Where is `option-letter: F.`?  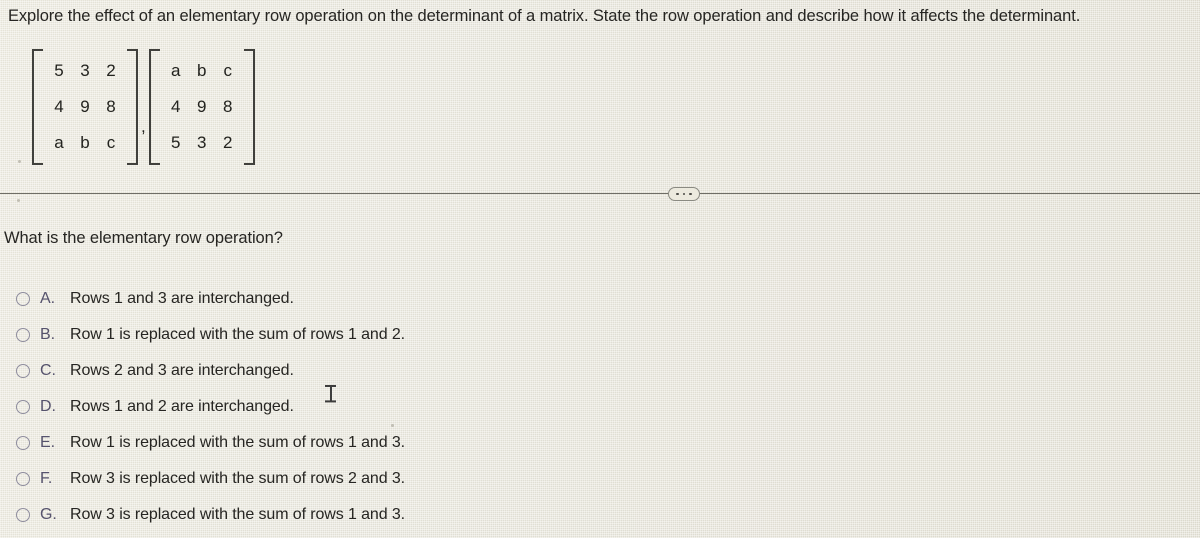 option-letter: F. is located at coordinates (46, 478).